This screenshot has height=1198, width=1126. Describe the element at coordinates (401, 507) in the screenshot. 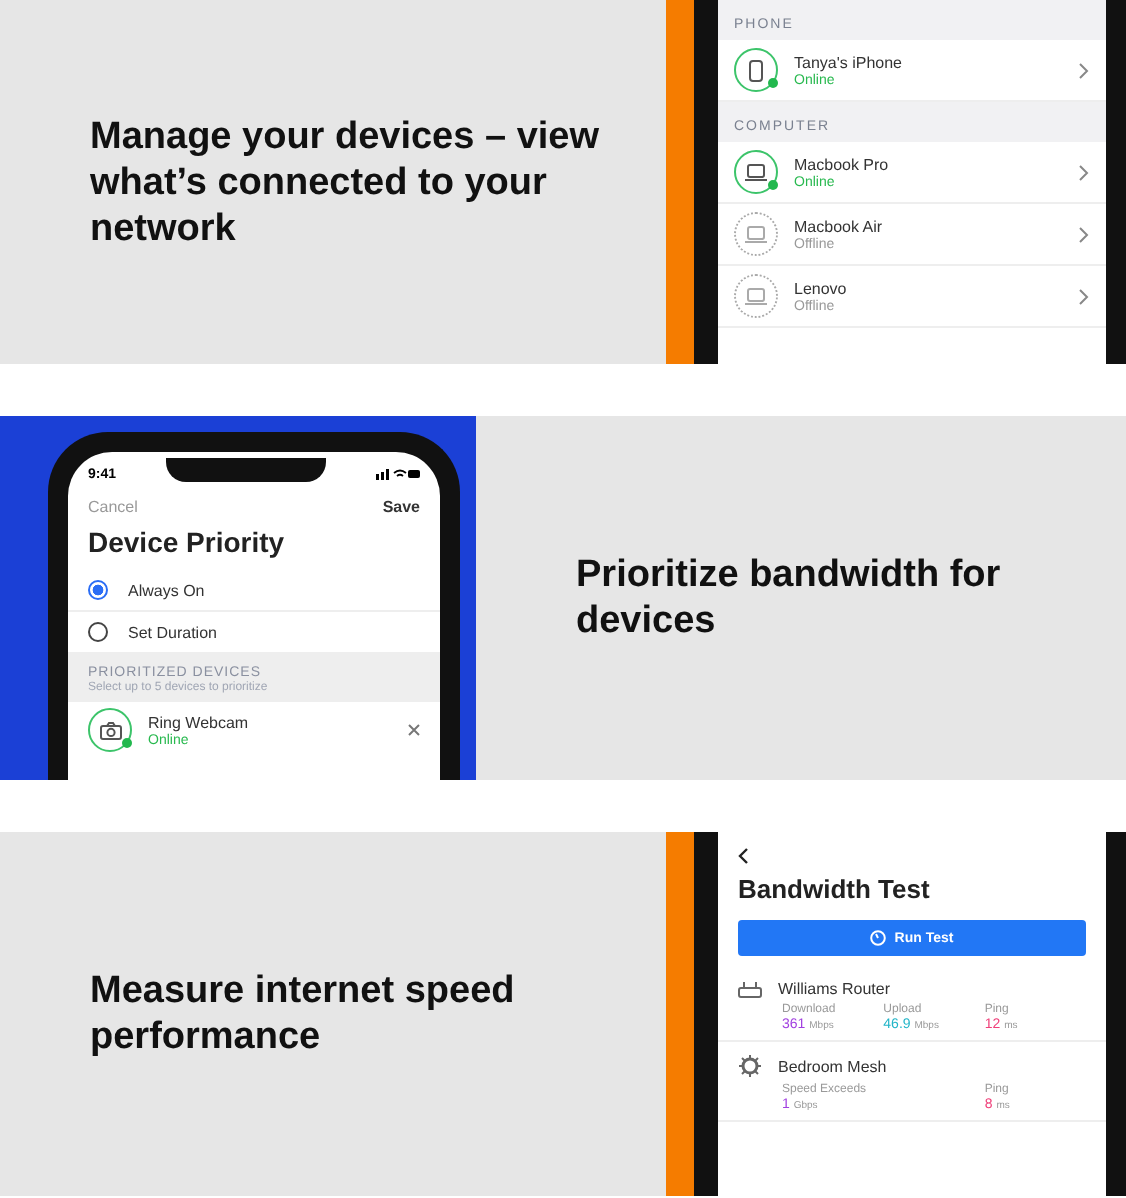

I see `save-link: Save` at that location.